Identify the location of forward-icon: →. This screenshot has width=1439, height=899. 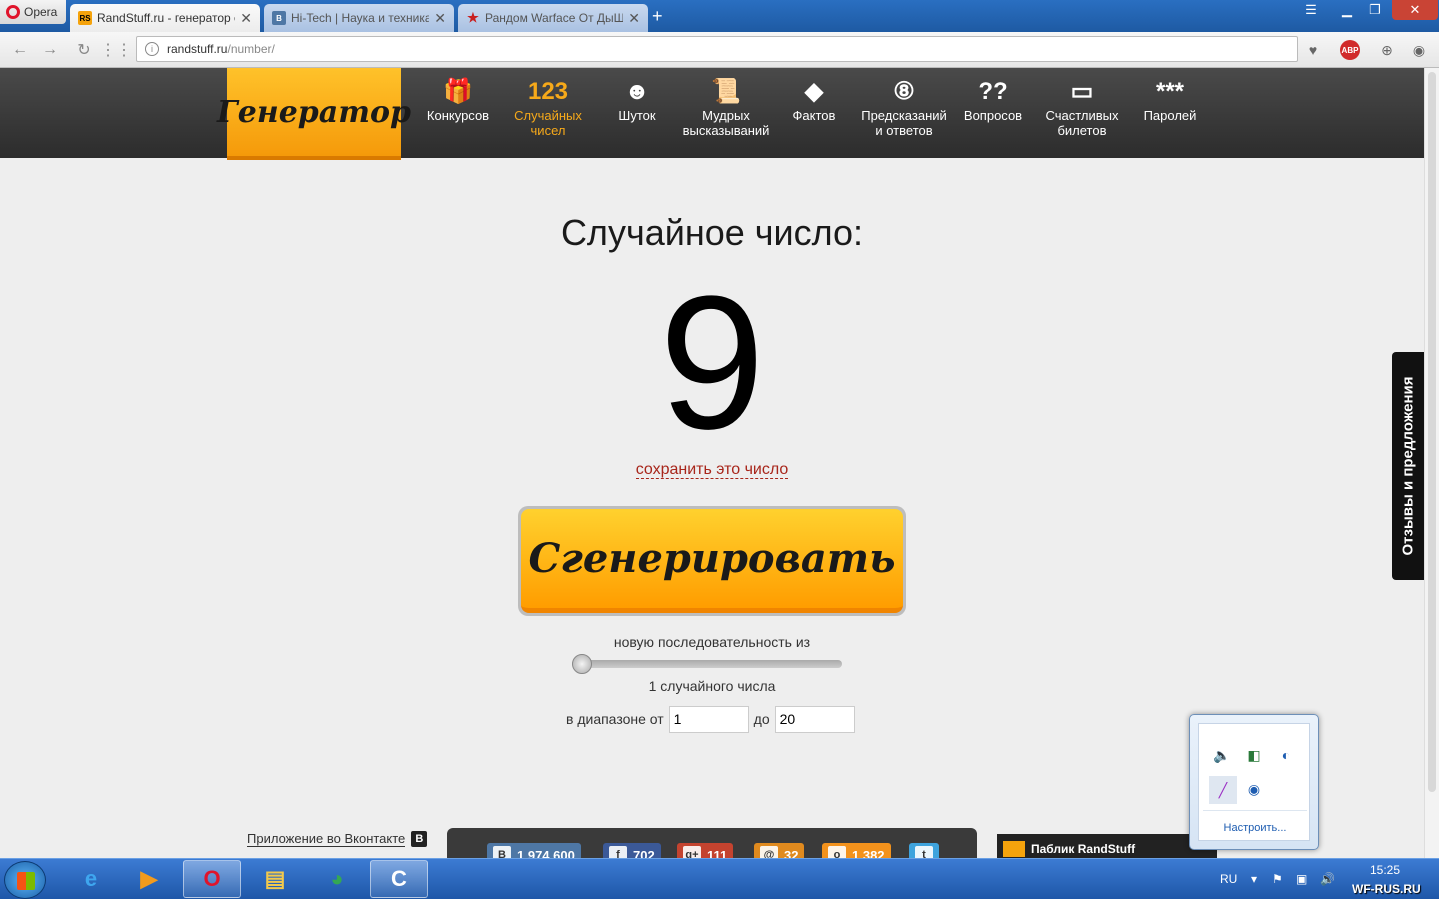
(50, 50).